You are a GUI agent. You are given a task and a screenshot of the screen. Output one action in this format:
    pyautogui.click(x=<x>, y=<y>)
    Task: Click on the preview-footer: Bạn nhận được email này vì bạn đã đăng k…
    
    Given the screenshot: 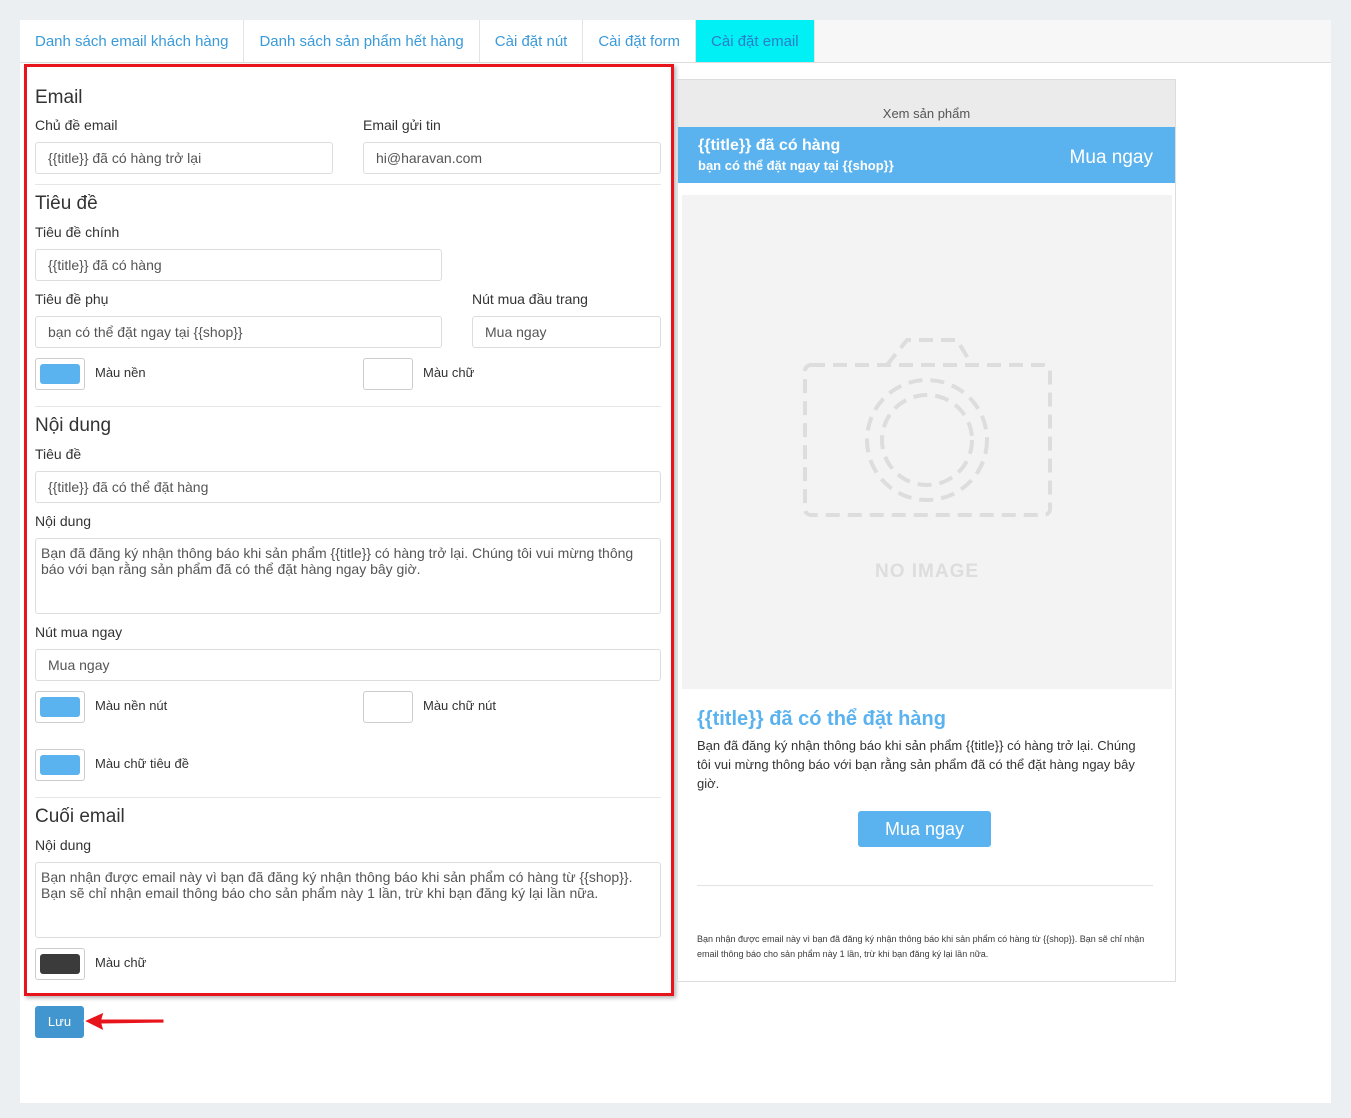 What is the action you would take?
    pyautogui.click(x=921, y=946)
    